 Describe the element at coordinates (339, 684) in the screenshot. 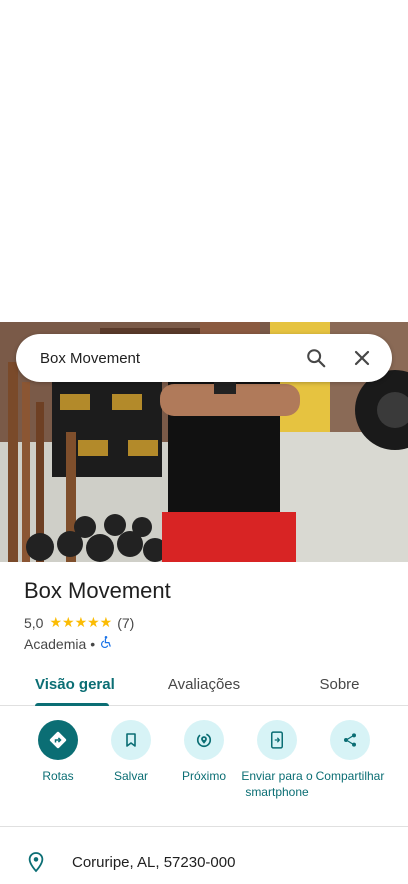

I see `tab-about: Sobre` at that location.